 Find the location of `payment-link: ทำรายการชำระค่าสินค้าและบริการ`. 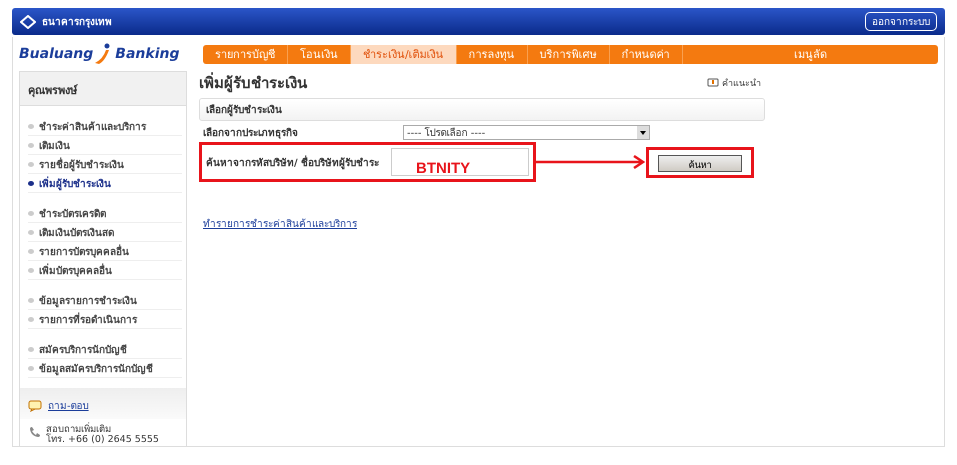

payment-link: ทำรายการชำระค่าสินค้าและบริการ is located at coordinates (280, 223).